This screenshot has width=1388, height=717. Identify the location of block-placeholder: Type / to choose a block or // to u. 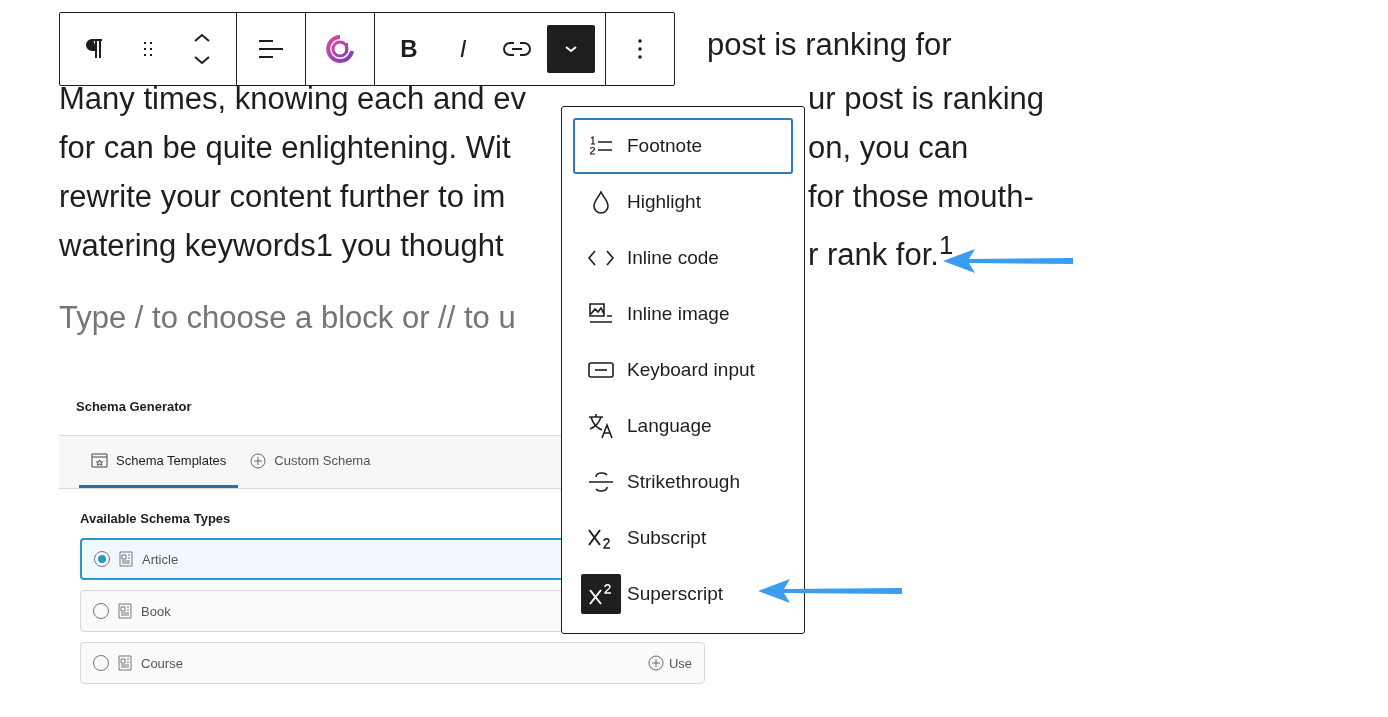
(287, 318).